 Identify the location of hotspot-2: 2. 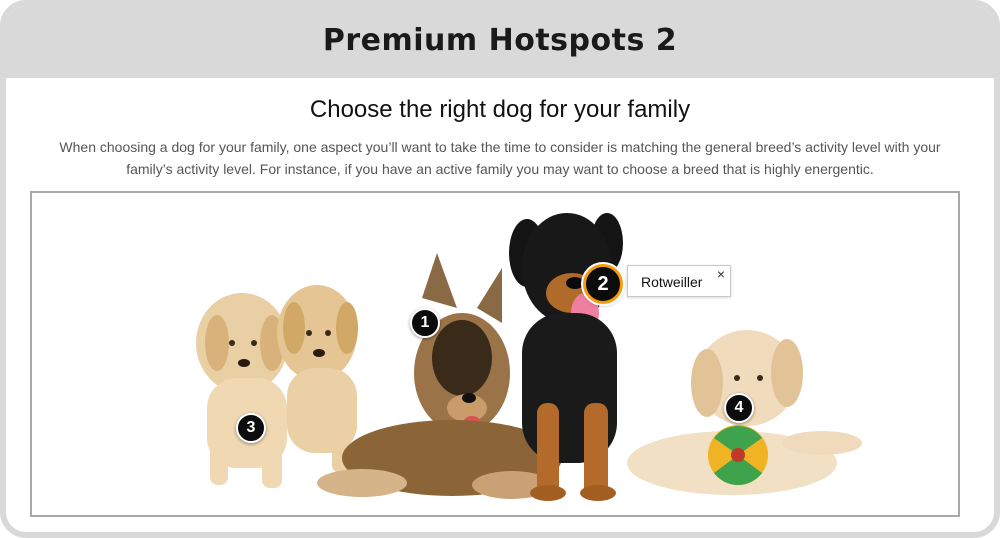
(603, 284).